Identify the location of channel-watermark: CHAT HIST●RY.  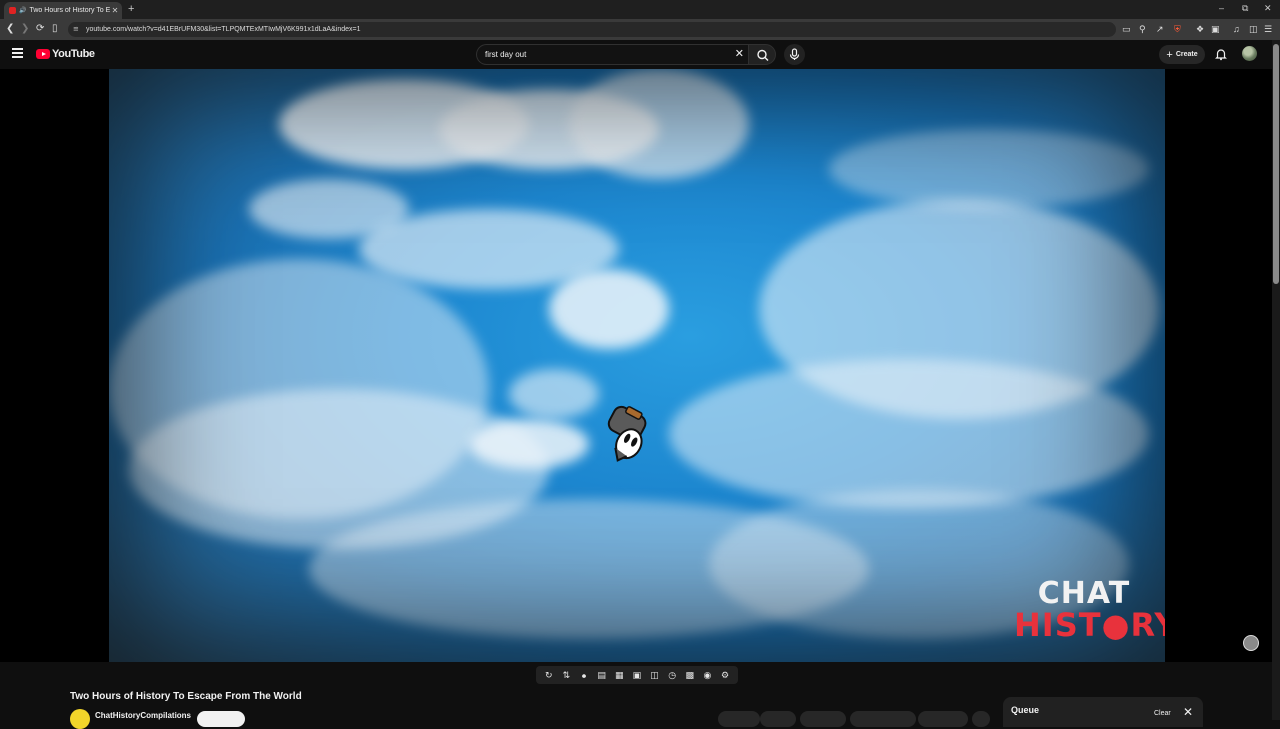
(1089, 610).